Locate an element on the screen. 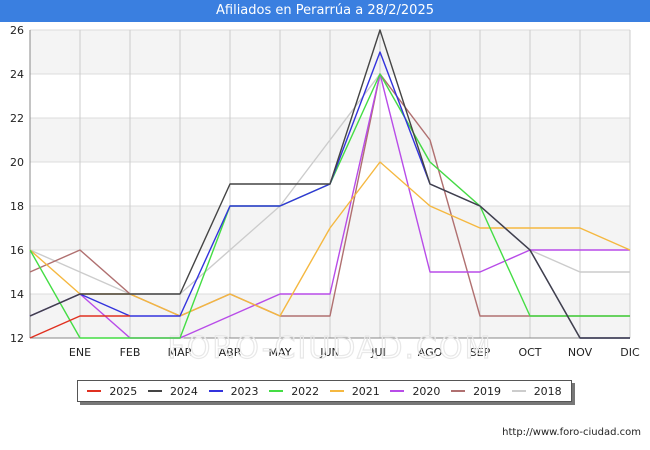 The image size is (650, 450). source-url: http://www.foro-ciudad.com is located at coordinates (571, 432).